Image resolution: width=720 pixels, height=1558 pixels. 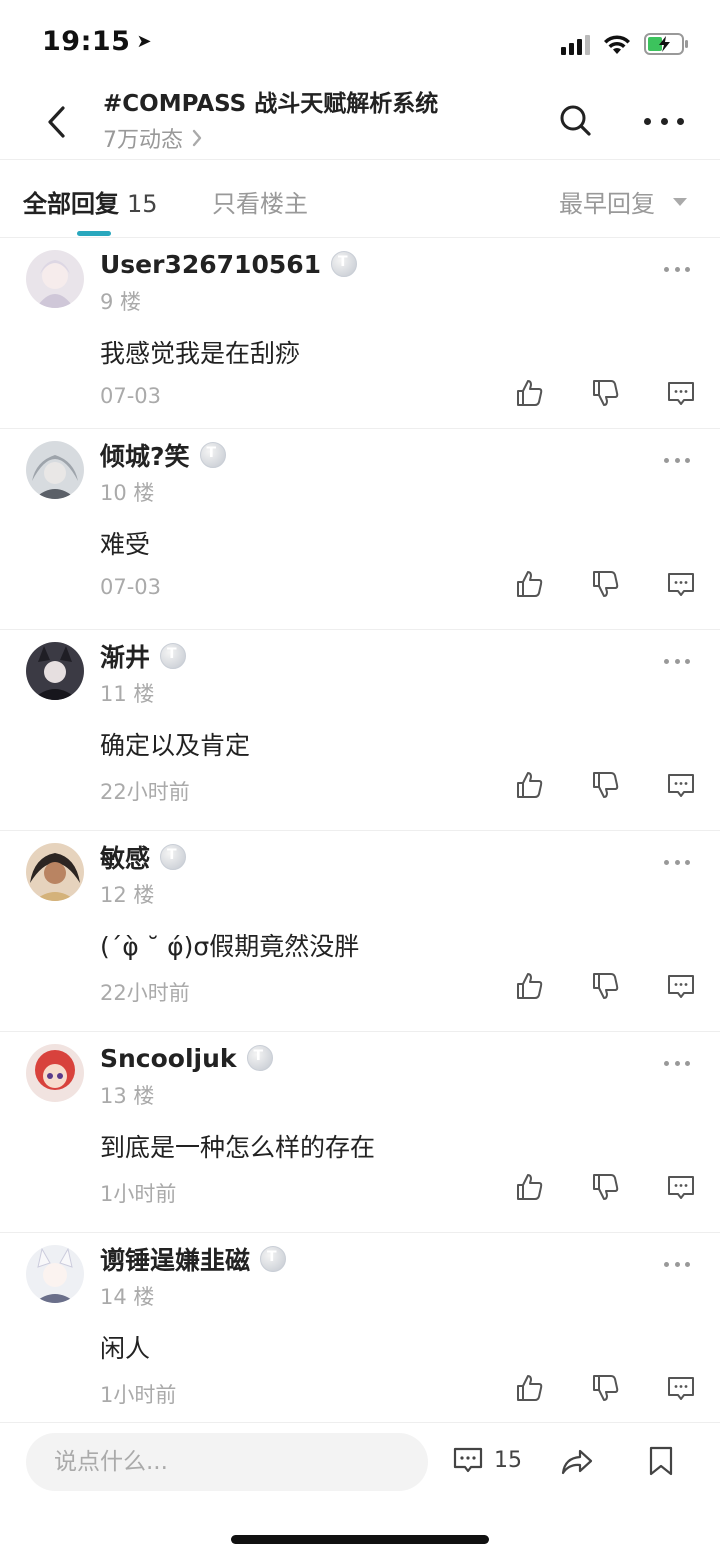 I want to click on username: 倾城?笑, so click(x=145, y=455).